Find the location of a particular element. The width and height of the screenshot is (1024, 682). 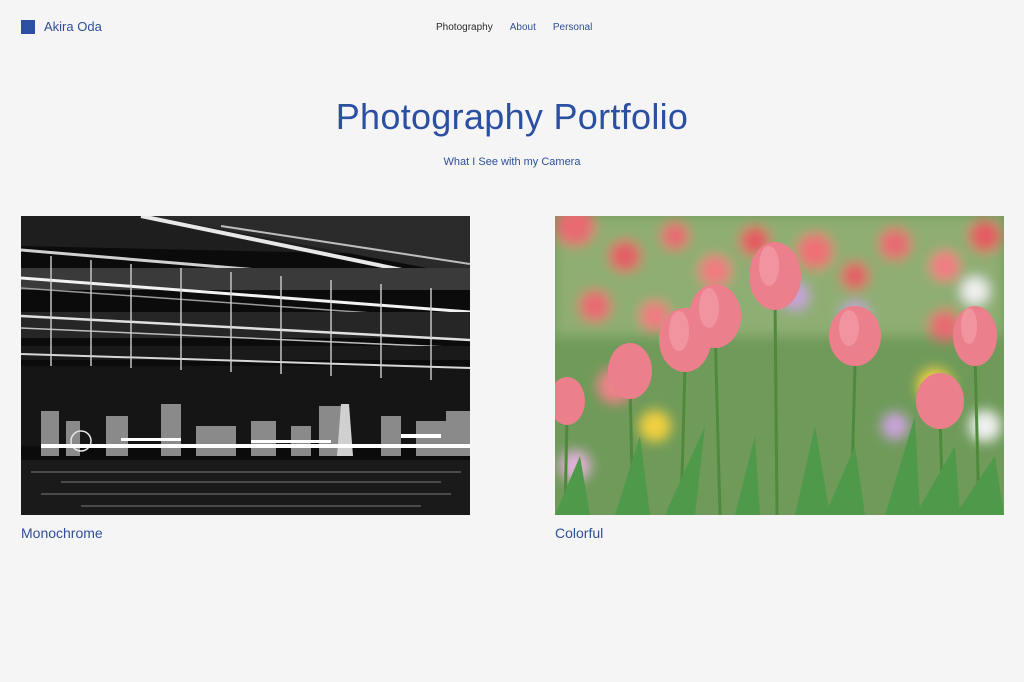

nav-item-photography: Photography is located at coordinates (464, 27).